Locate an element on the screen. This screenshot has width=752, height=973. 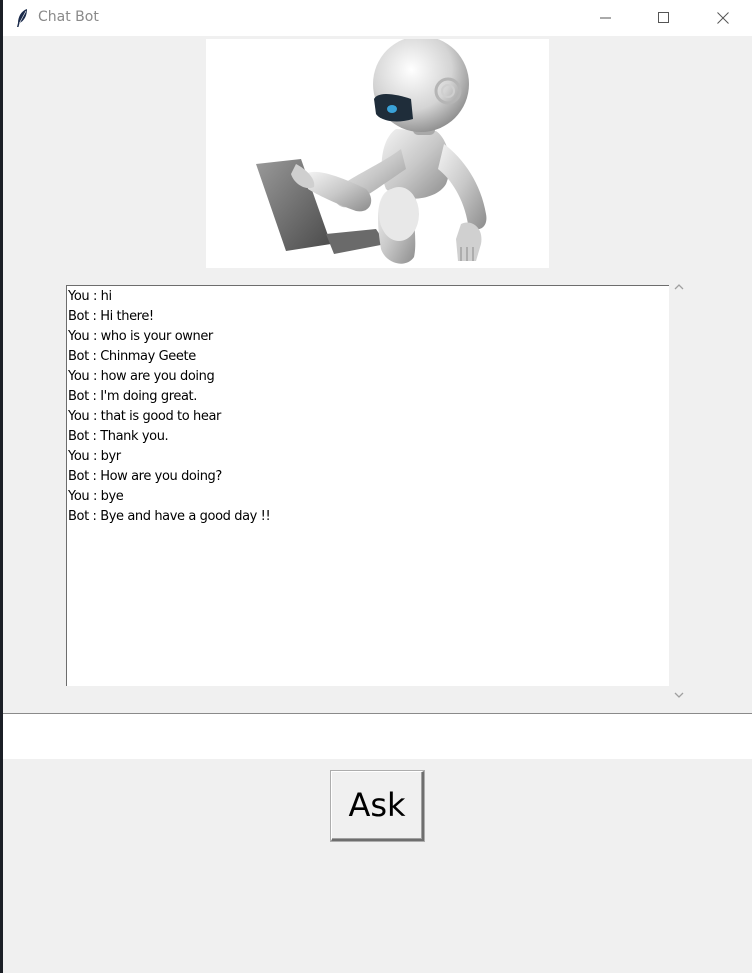
minimize-button is located at coordinates (605, 18).